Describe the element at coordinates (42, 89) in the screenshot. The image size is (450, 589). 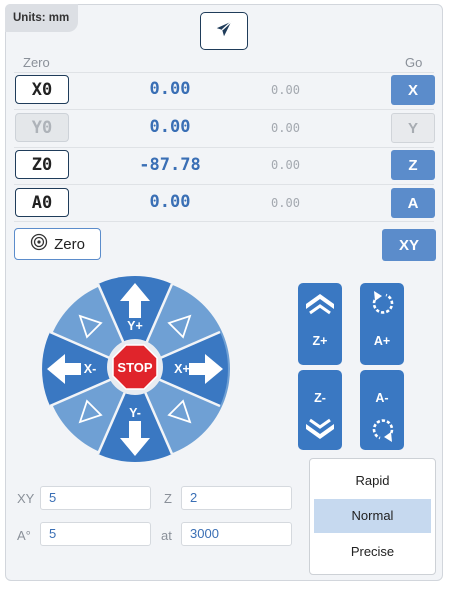
I see `zero-x-button: X0` at that location.